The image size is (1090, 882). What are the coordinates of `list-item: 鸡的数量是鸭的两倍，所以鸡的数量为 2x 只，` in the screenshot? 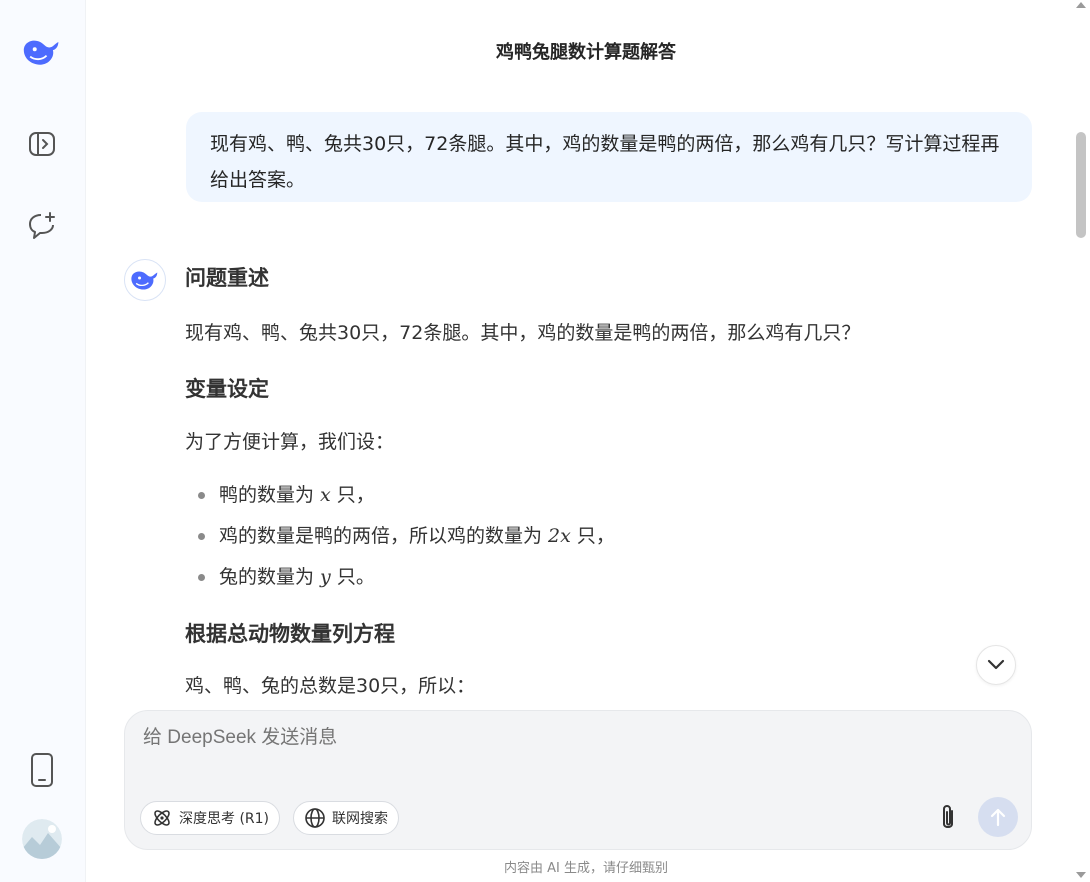 It's located at (400, 539).